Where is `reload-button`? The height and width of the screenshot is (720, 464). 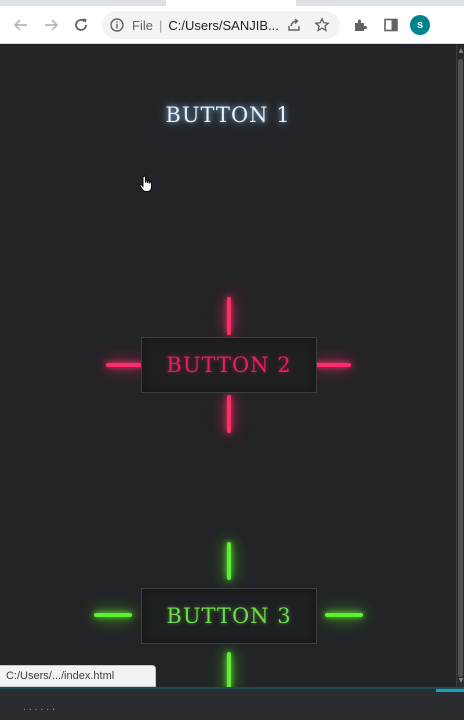 reload-button is located at coordinates (81, 25).